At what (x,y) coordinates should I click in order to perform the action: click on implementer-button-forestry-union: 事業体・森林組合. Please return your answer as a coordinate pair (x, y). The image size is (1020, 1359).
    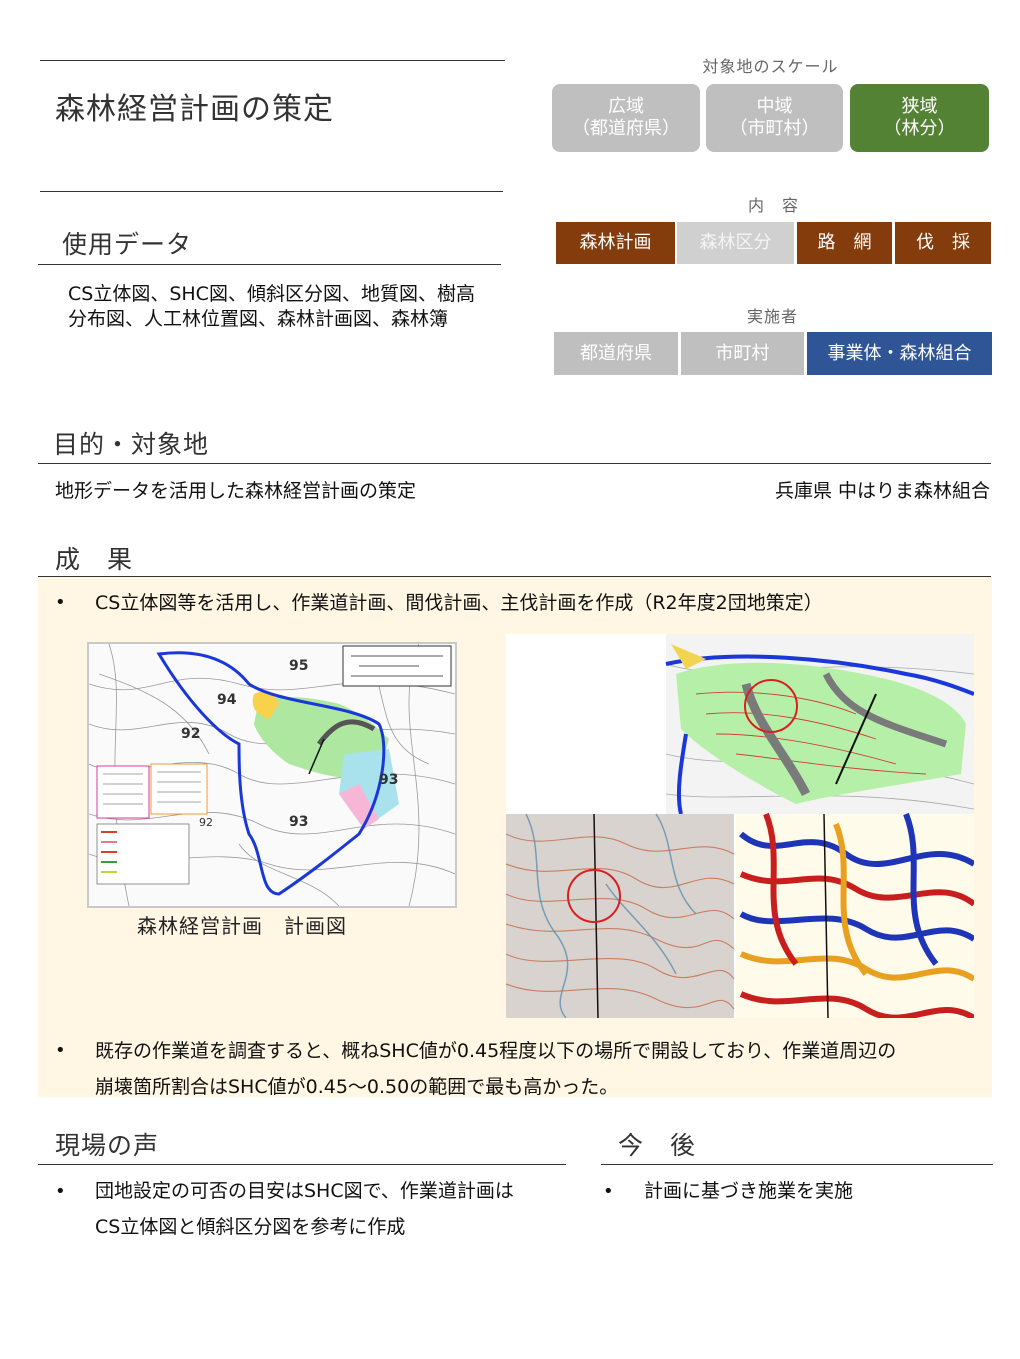
    Looking at the image, I should click on (899, 353).